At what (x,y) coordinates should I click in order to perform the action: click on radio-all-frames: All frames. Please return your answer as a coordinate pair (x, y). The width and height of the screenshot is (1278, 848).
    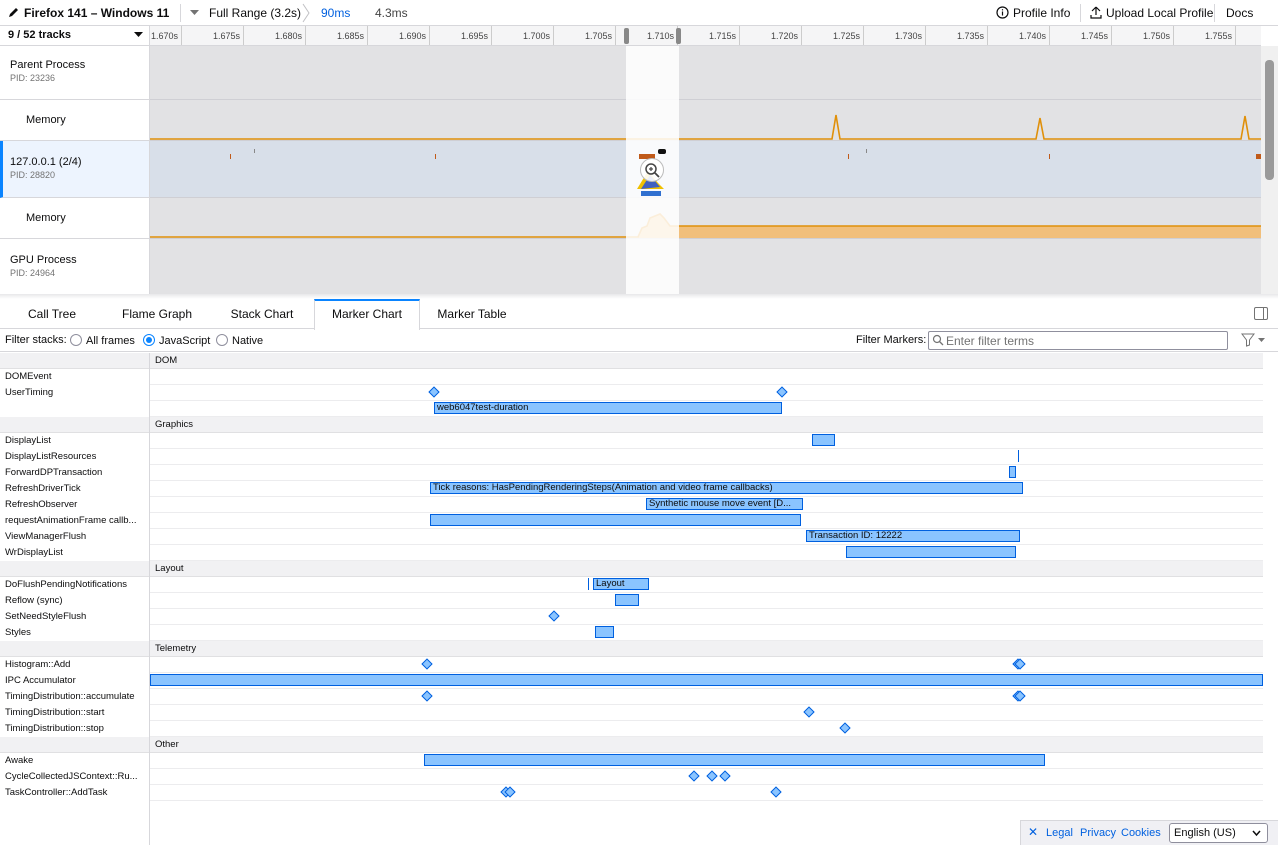
    Looking at the image, I should click on (98, 340).